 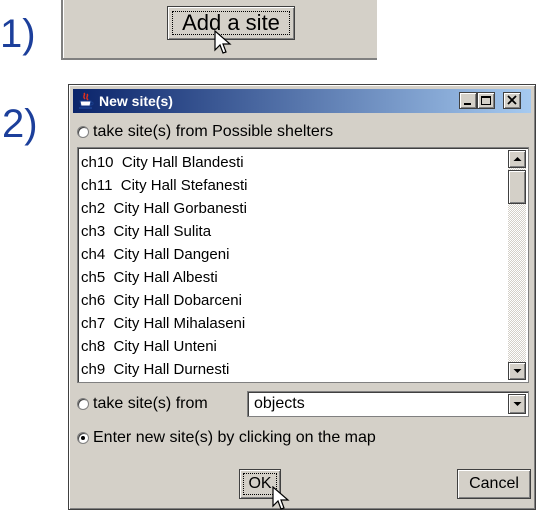 I want to click on java-cup-icon, so click(x=86, y=100).